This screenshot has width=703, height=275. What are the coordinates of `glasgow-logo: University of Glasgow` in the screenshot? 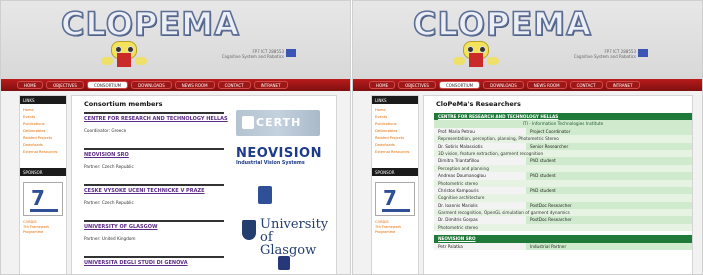 It's located at (282, 237).